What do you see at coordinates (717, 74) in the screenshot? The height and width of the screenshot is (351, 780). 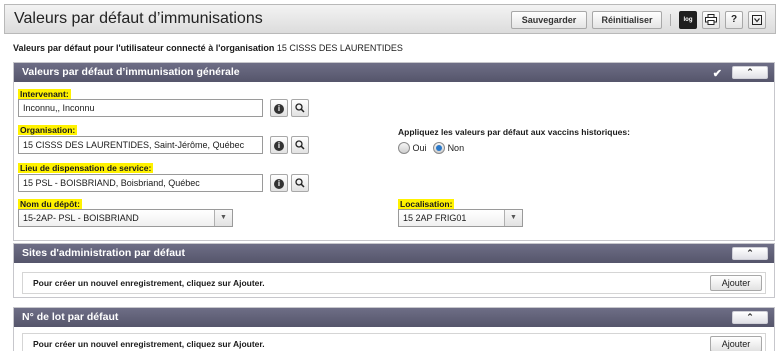 I see `check-icon: ✔` at bounding box center [717, 74].